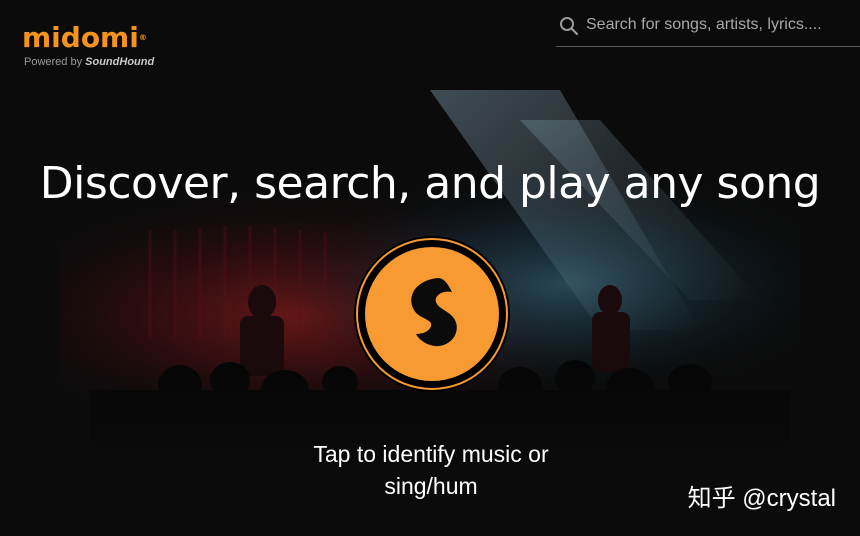 Image resolution: width=860 pixels, height=536 pixels. I want to click on powered-by-prefix: Powered by, so click(55, 62).